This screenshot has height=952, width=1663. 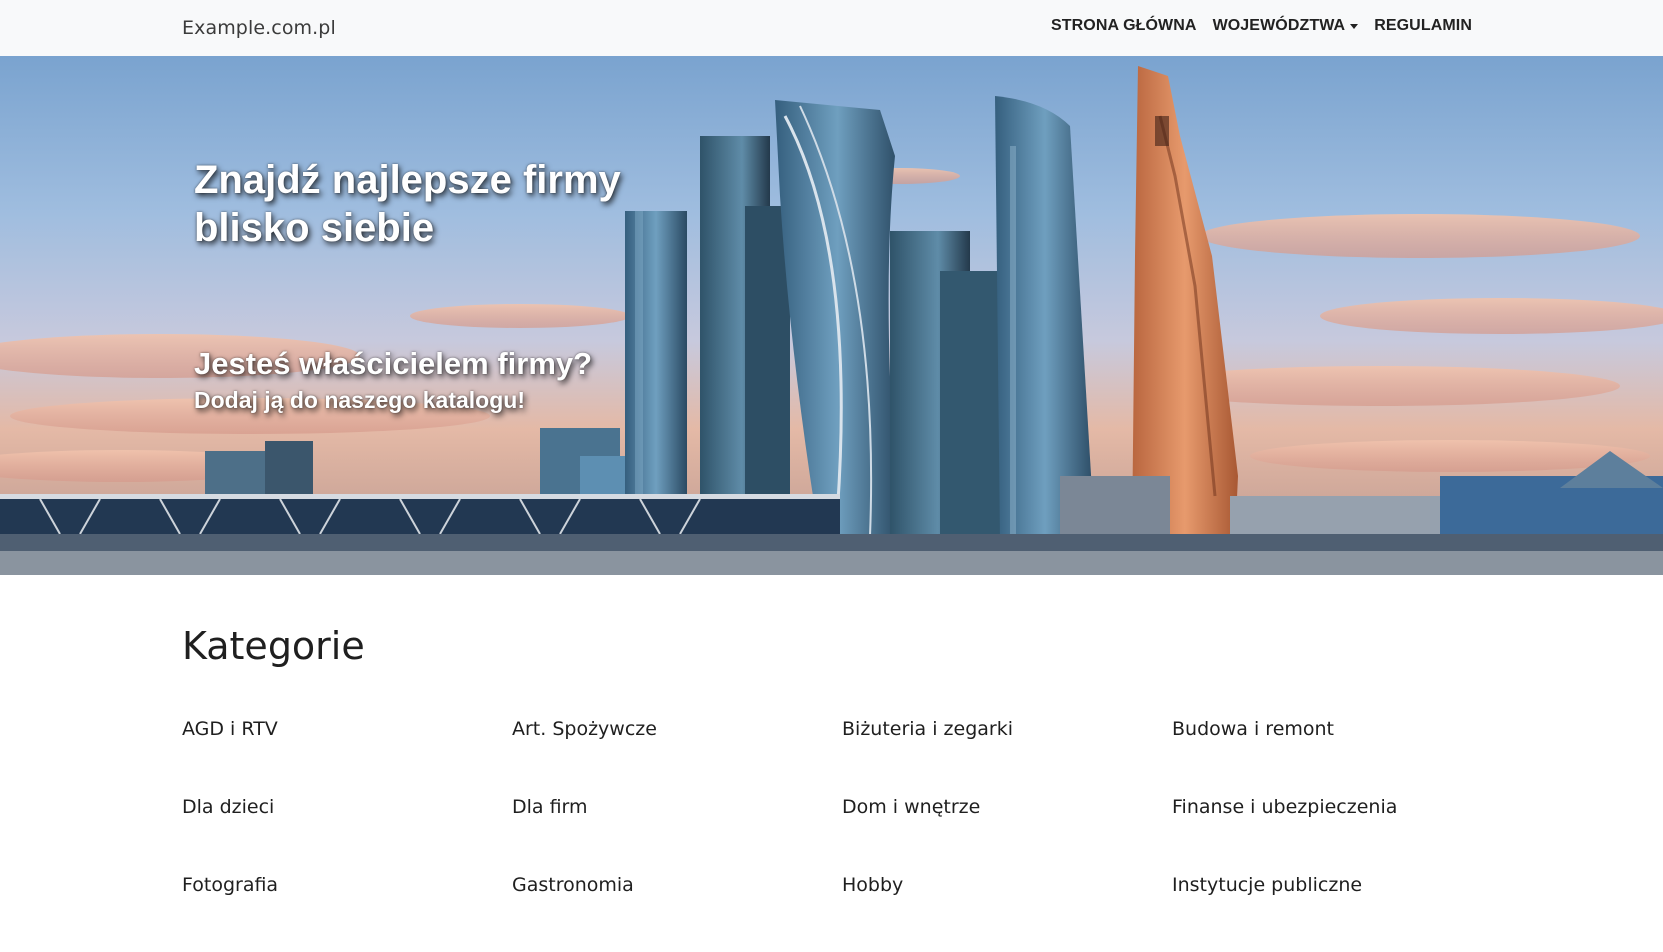 What do you see at coordinates (1007, 913) in the screenshot?
I see `category-link: Hobby` at bounding box center [1007, 913].